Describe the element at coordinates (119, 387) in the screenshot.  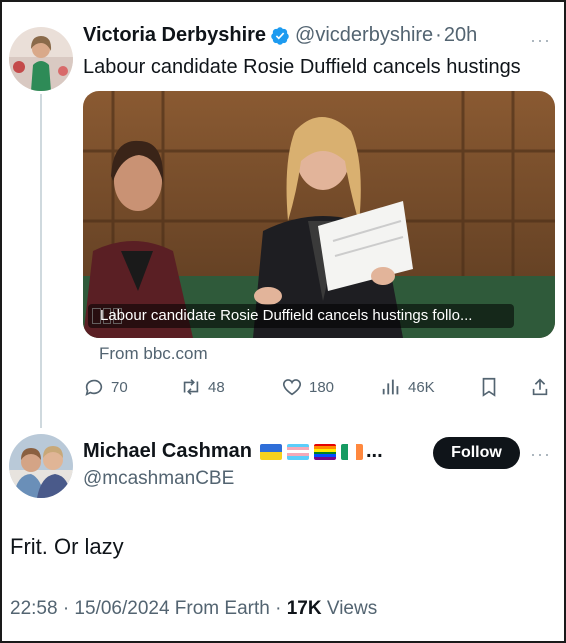
I see `reply-count: 70` at that location.